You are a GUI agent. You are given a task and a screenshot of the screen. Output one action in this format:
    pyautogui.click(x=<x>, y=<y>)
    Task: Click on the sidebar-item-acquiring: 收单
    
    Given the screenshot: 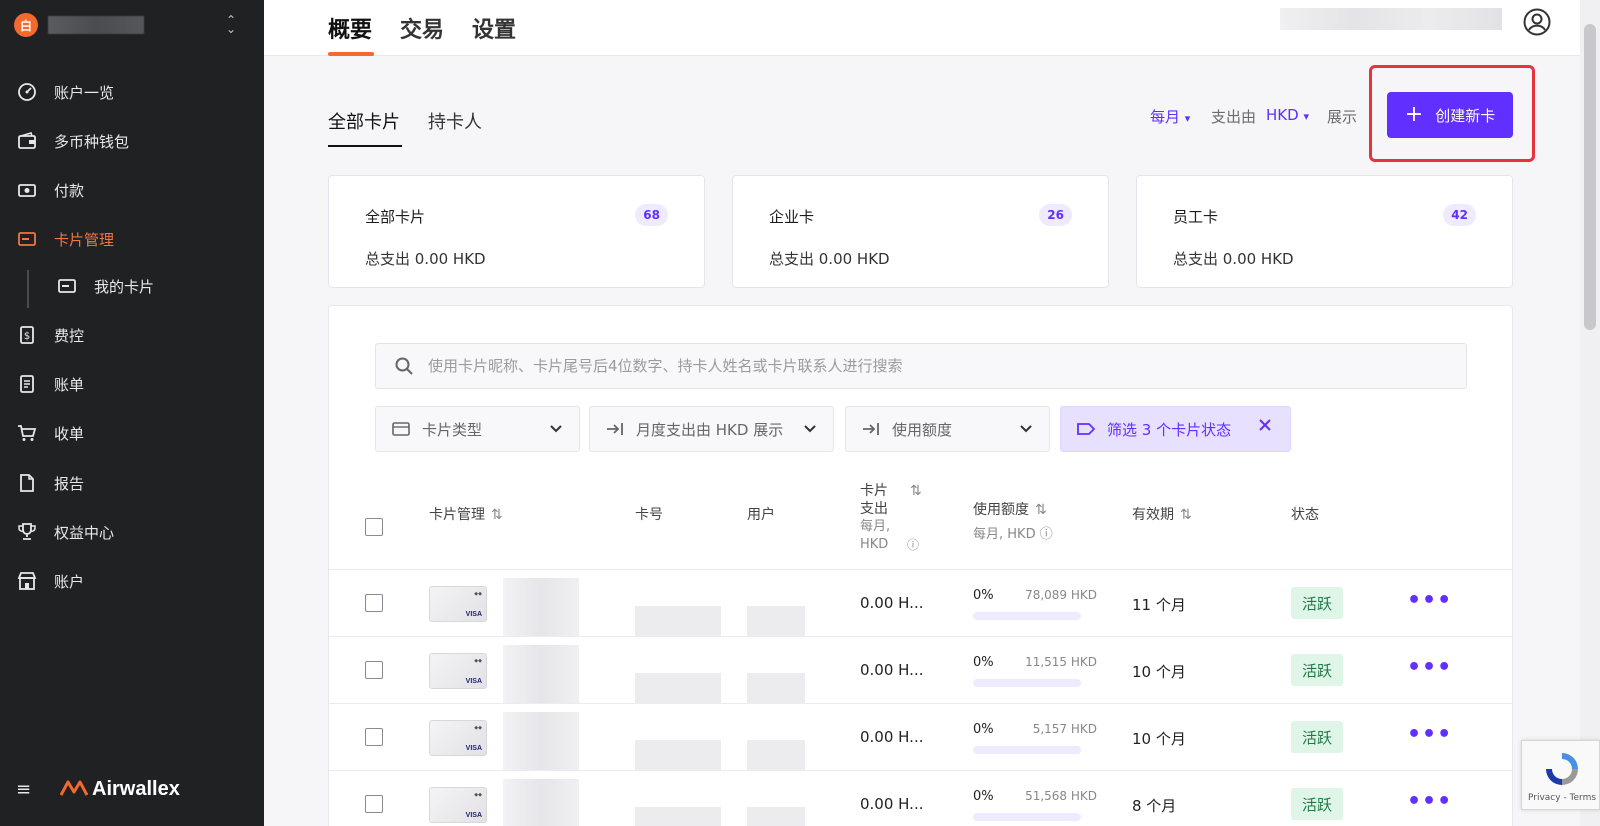 What is the action you would take?
    pyautogui.click(x=132, y=433)
    